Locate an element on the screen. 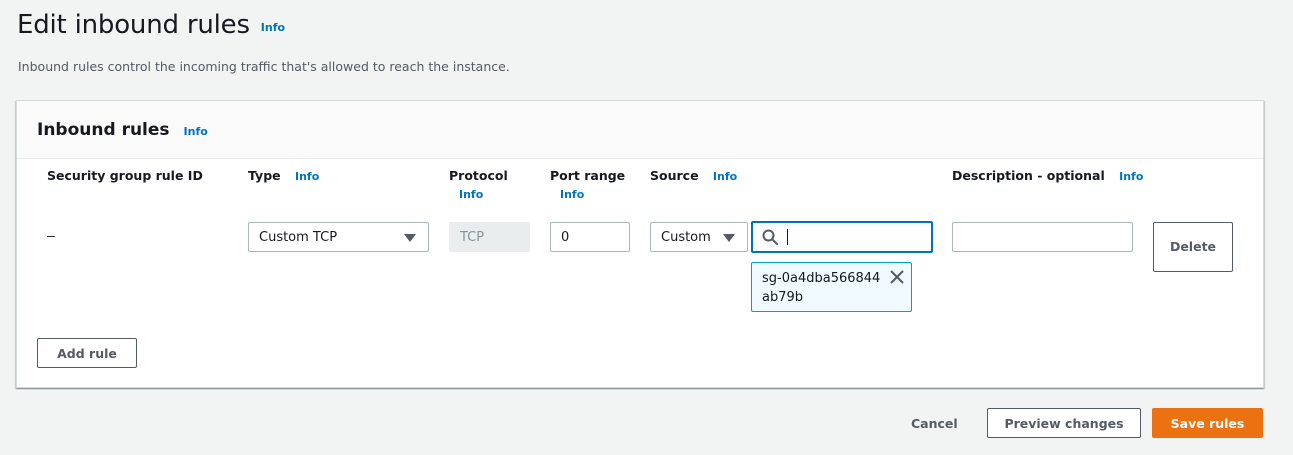 The height and width of the screenshot is (455, 1293). source-type-value: Custom is located at coordinates (686, 237).